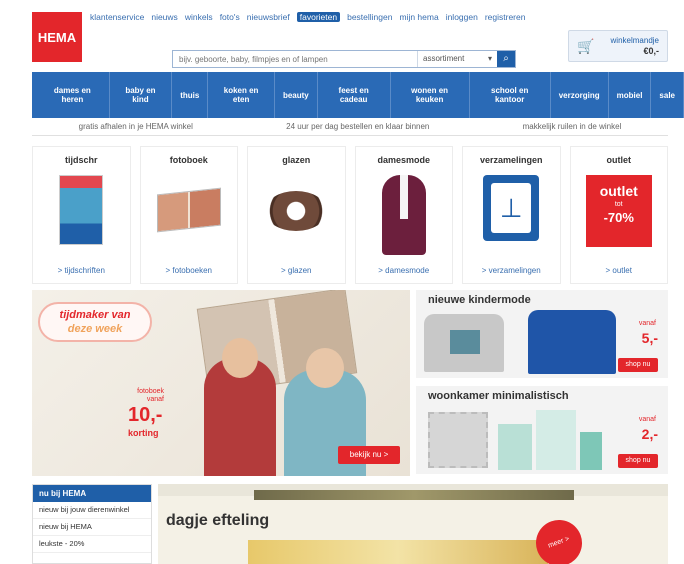 This screenshot has height=564, width=684. What do you see at coordinates (510, 95) in the screenshot?
I see `nav-school-kantoor: school en kantoor` at bounding box center [510, 95].